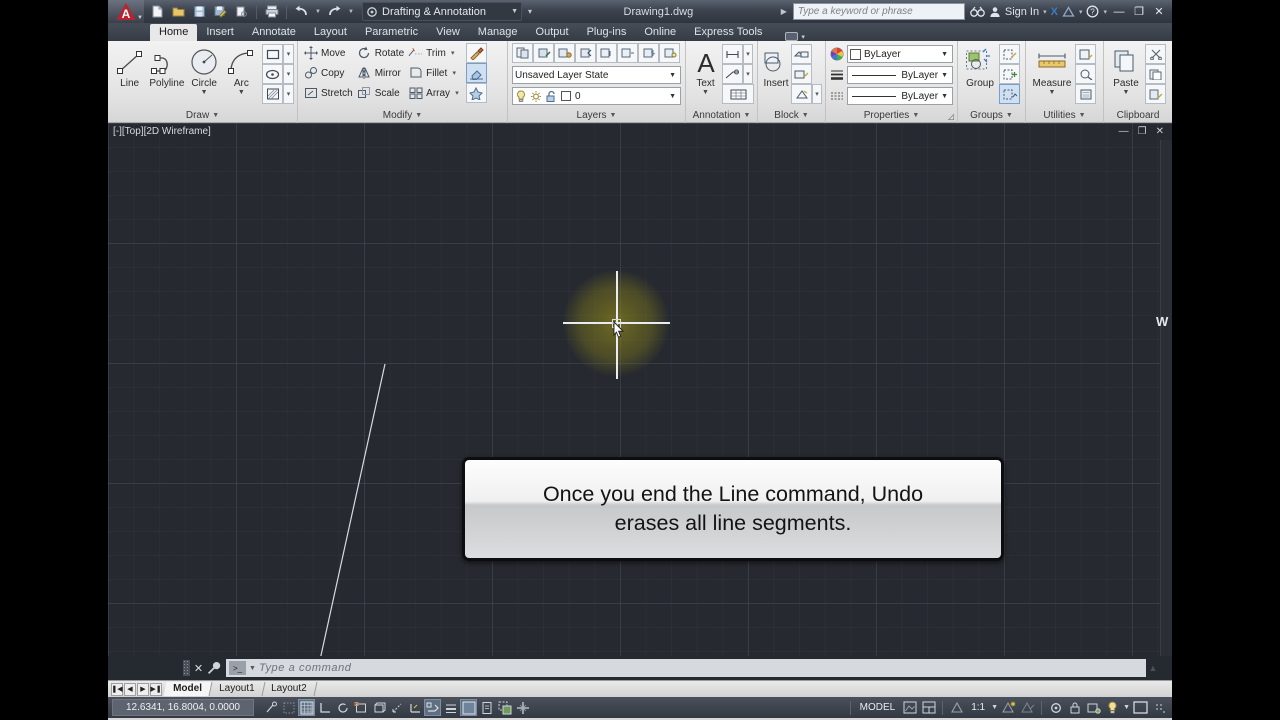  I want to click on modify-fillet-button: Fillet ▾, so click(434, 73).